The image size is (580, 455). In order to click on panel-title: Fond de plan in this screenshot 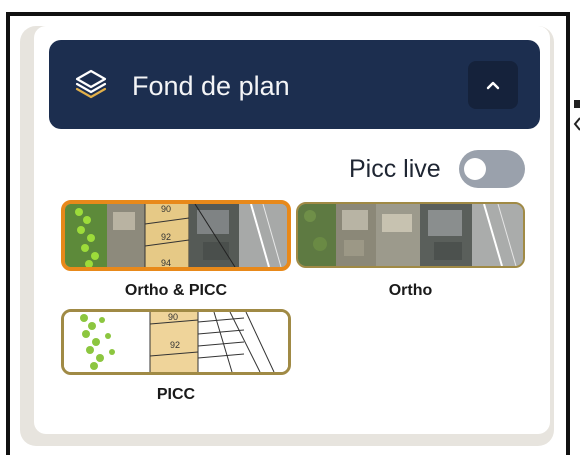, I will do `click(211, 86)`.